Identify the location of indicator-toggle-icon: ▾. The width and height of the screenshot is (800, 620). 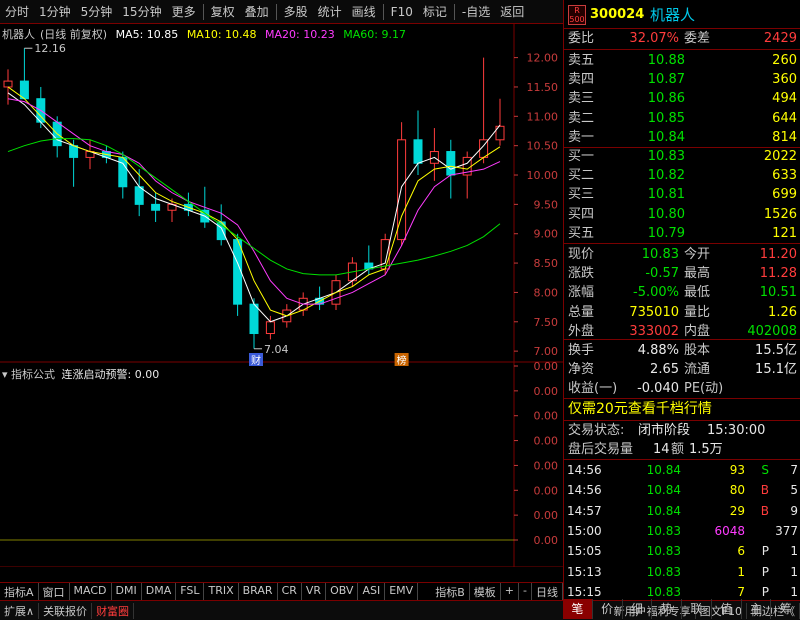
(5, 374).